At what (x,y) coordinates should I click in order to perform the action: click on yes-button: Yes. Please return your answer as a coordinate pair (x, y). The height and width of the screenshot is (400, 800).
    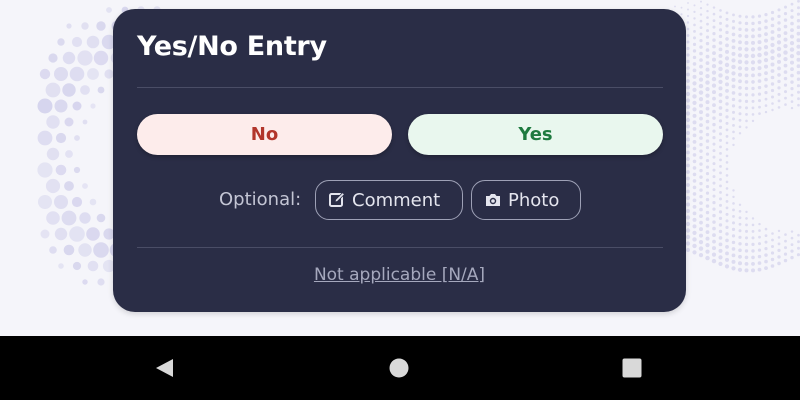
    Looking at the image, I should click on (535, 134).